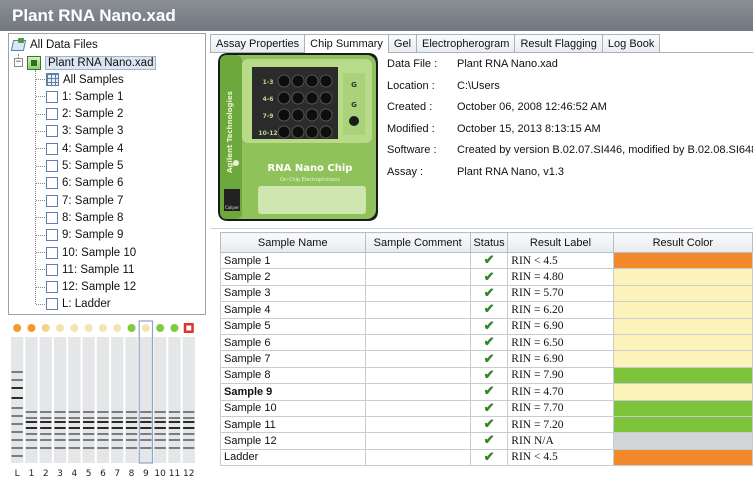  What do you see at coordinates (631, 43) in the screenshot?
I see `tab-log-book: Log Book` at bounding box center [631, 43].